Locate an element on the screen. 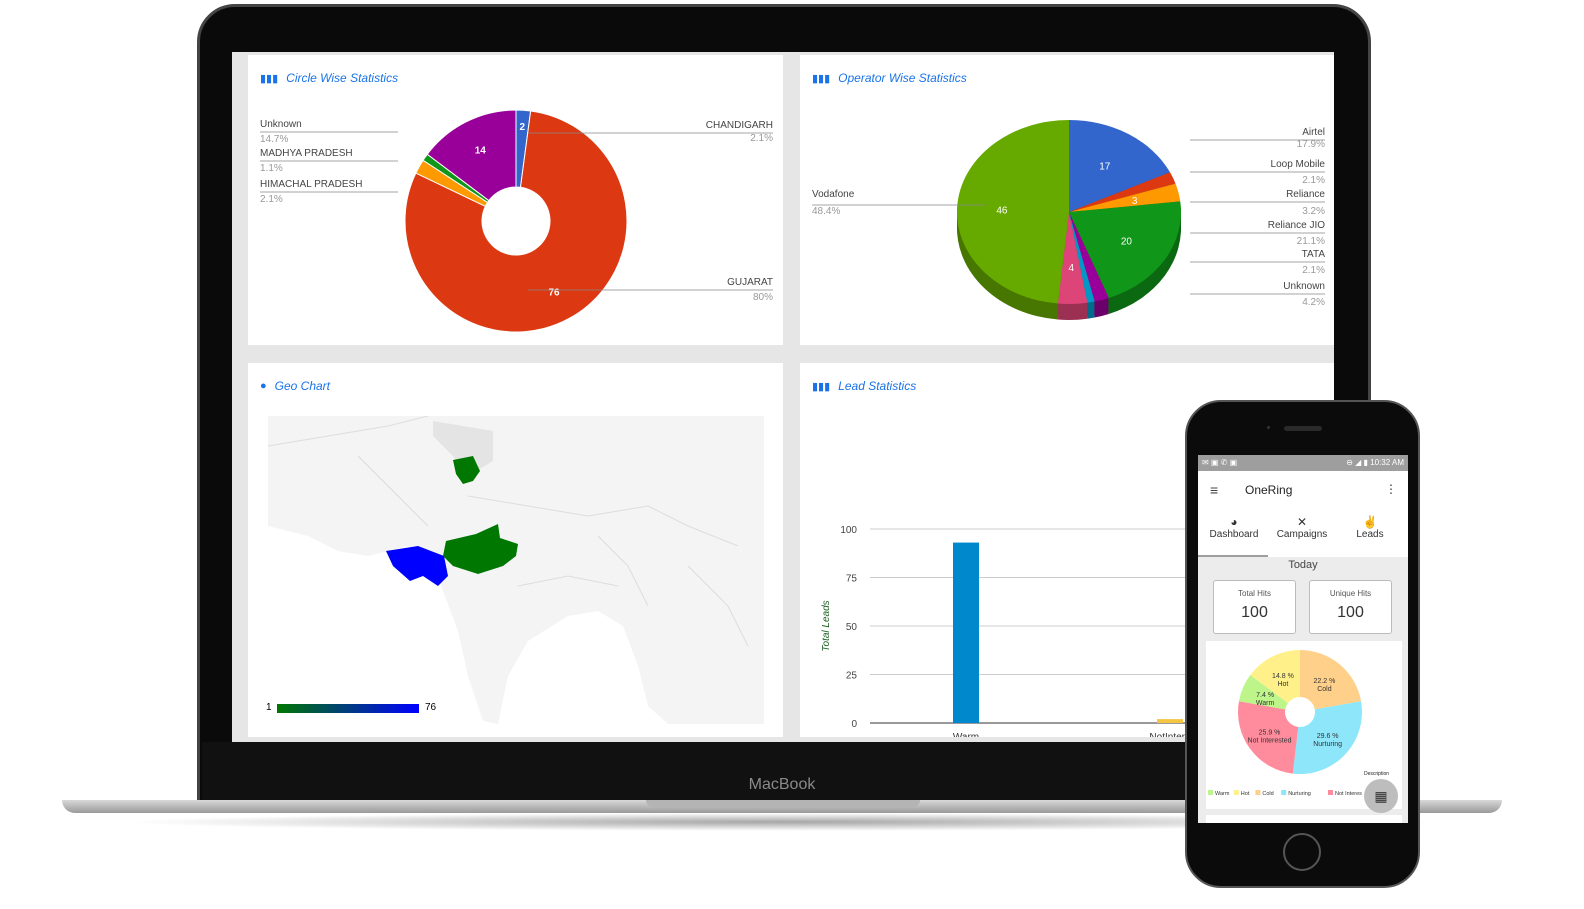 Image resolution: width=1584 pixels, height=909 pixels. description-label: Description is located at coordinates (1377, 774).